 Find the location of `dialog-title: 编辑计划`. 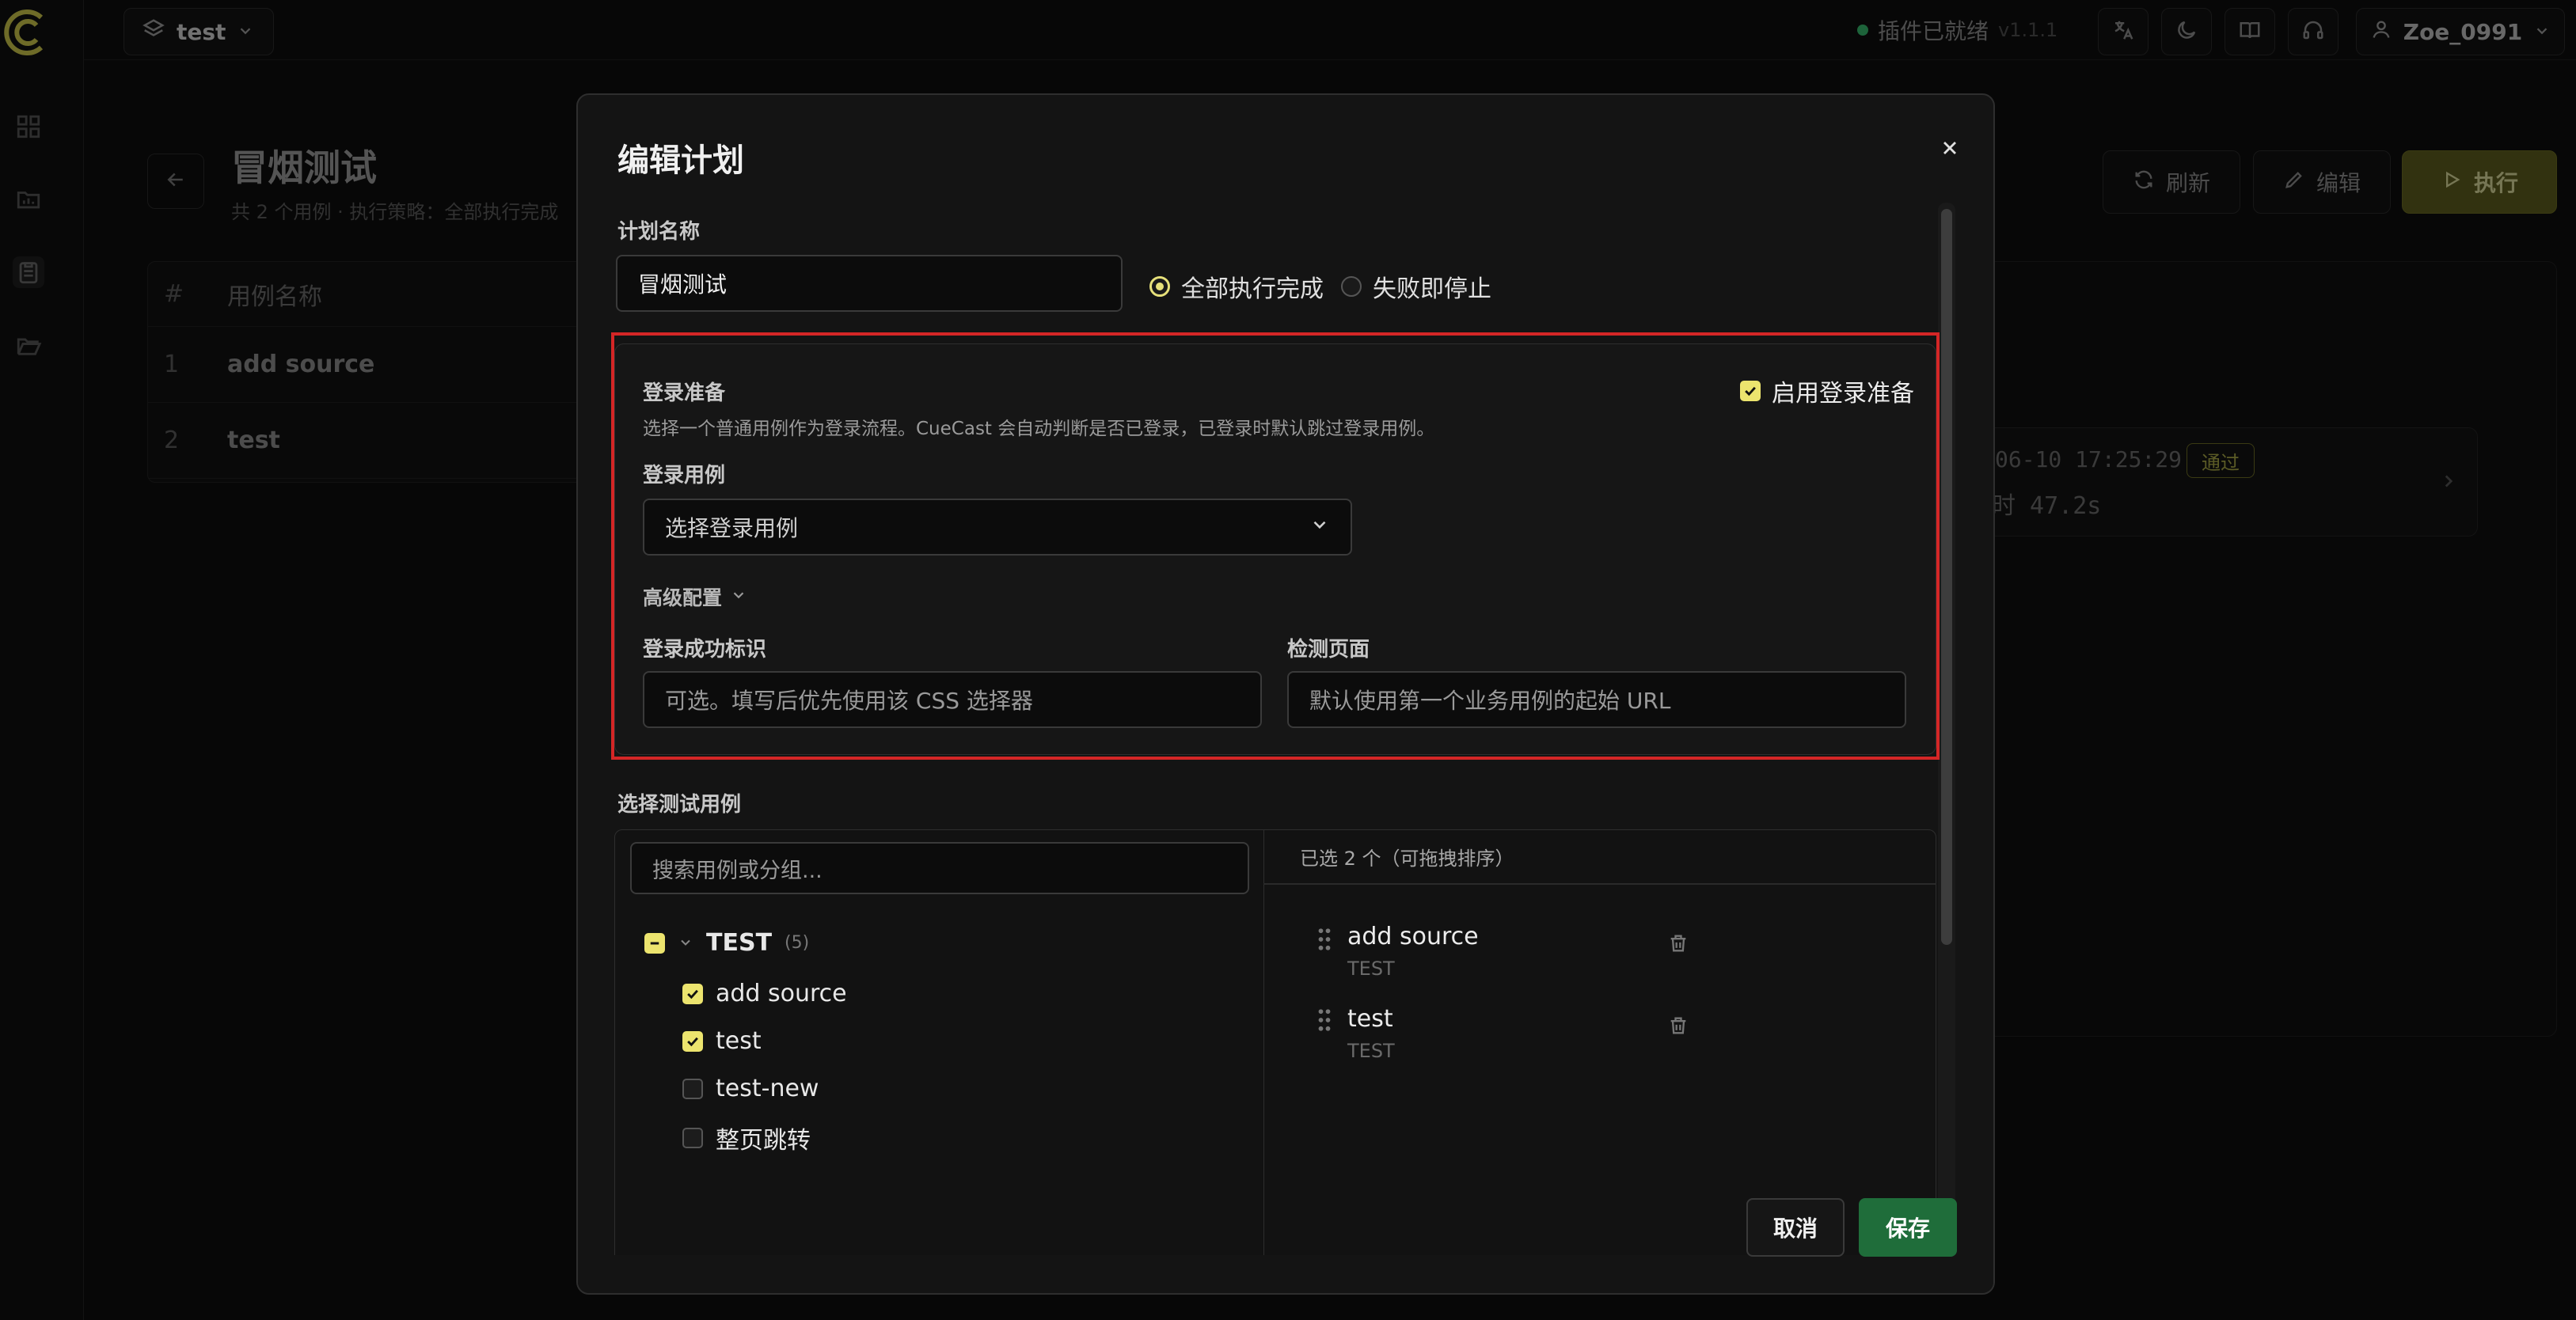

dialog-title: 编辑计划 is located at coordinates (680, 160).